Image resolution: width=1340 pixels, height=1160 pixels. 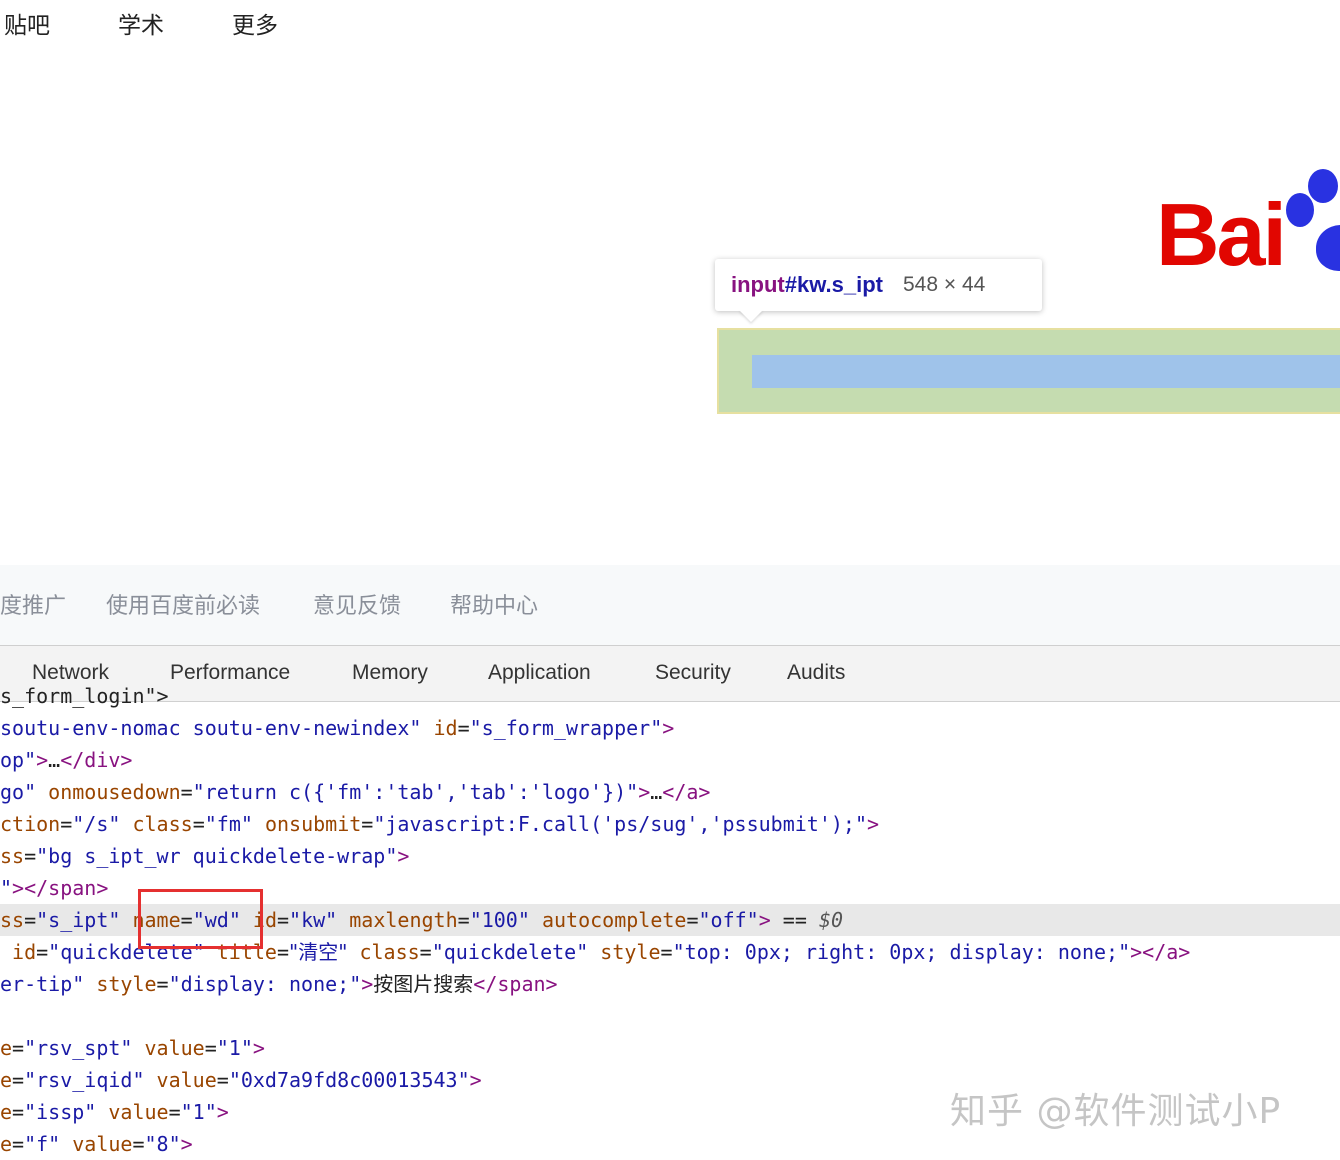 I want to click on code-token: </div>, so click(x=96, y=760).